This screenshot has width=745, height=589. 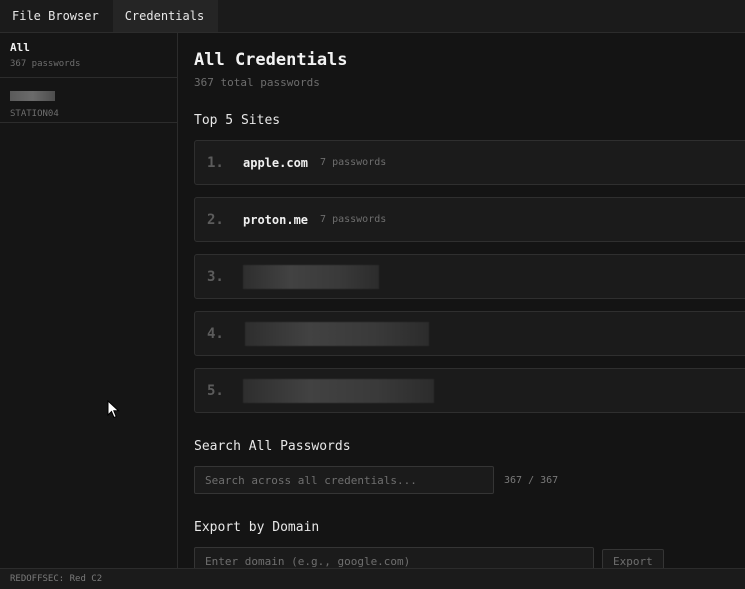 I want to click on site-rank: 2., so click(x=215, y=219).